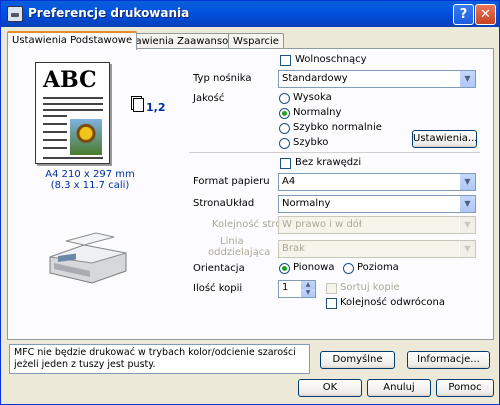  Describe the element at coordinates (322, 224) in the screenshot. I see `page-order-value: W prawo i w dół` at that location.